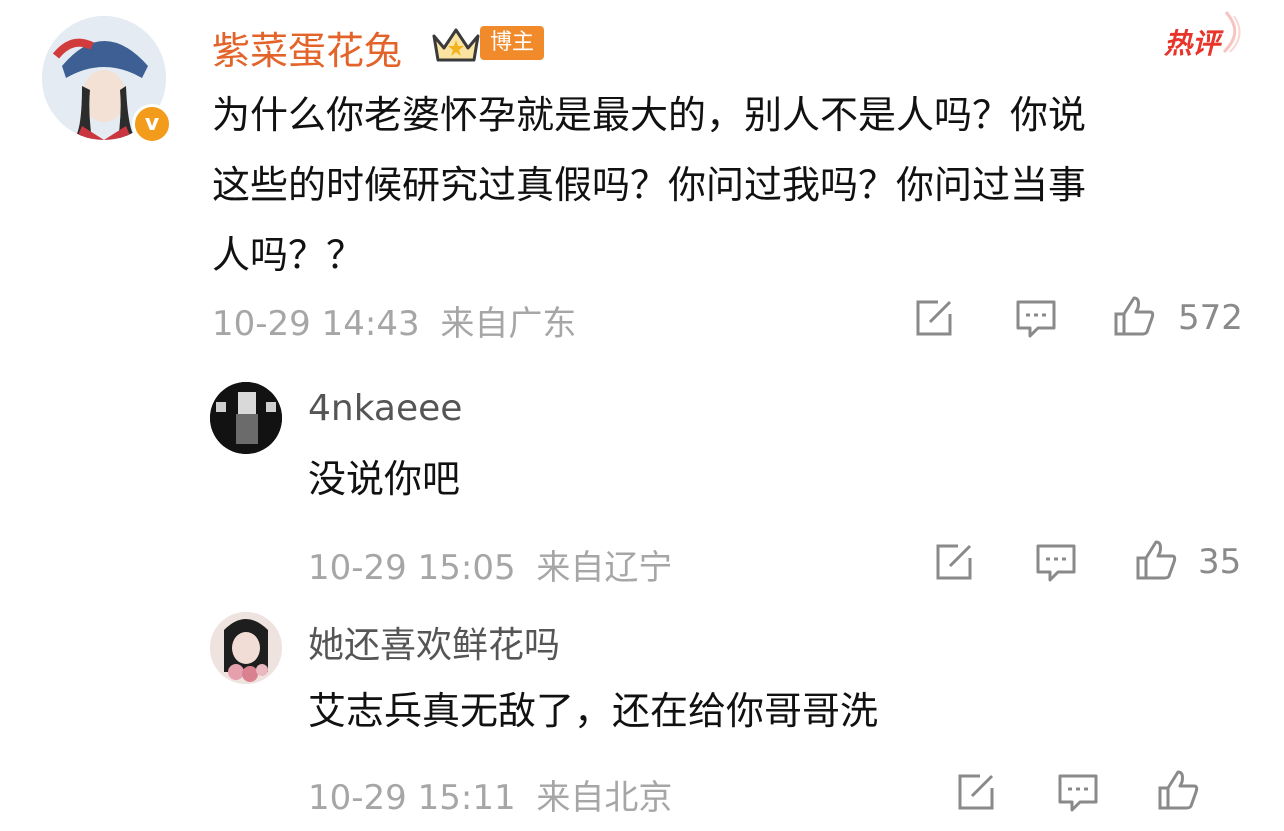  What do you see at coordinates (1210, 318) in the screenshot?
I see `like-count: 572` at bounding box center [1210, 318].